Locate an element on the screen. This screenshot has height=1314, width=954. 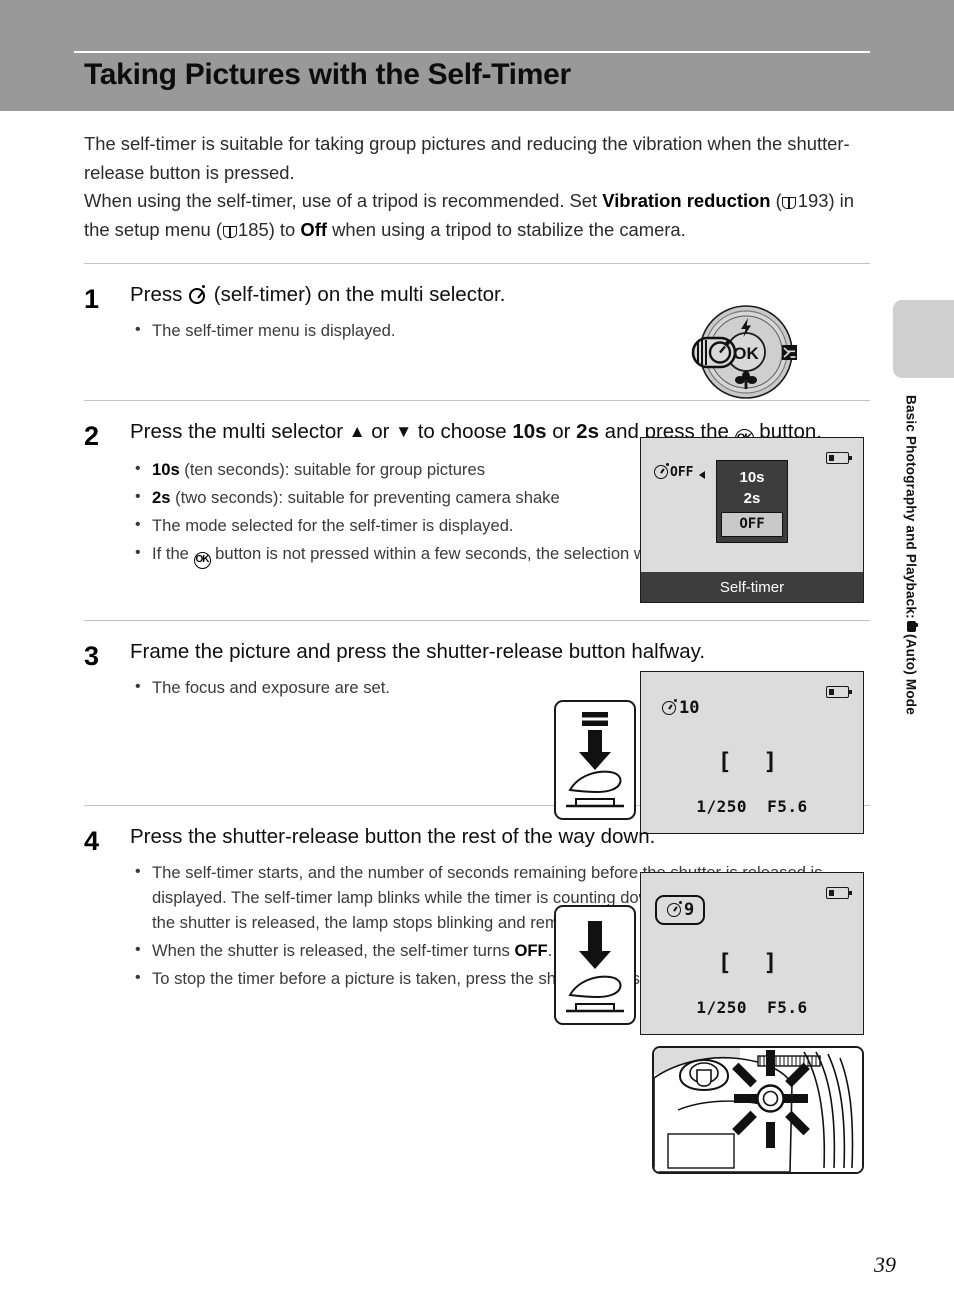
page-number: 39 is located at coordinates (885, 1264).